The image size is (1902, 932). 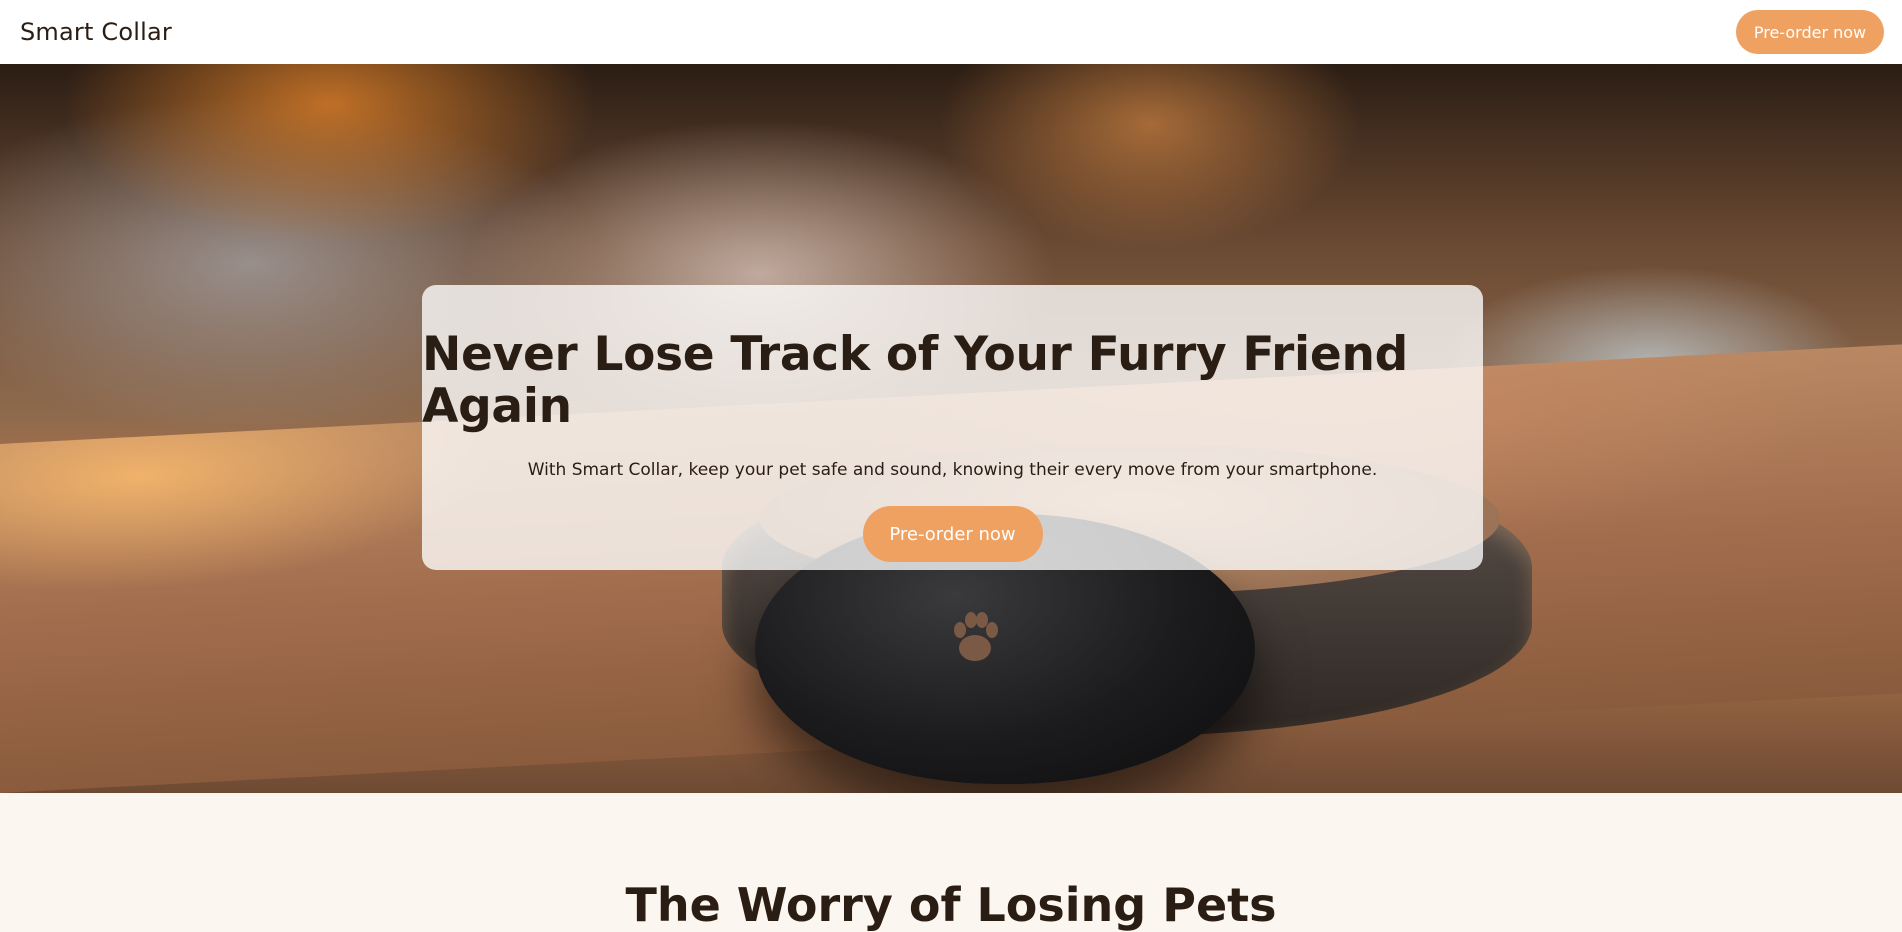 I want to click on brand-logo: Smart Collar, so click(x=96, y=32).